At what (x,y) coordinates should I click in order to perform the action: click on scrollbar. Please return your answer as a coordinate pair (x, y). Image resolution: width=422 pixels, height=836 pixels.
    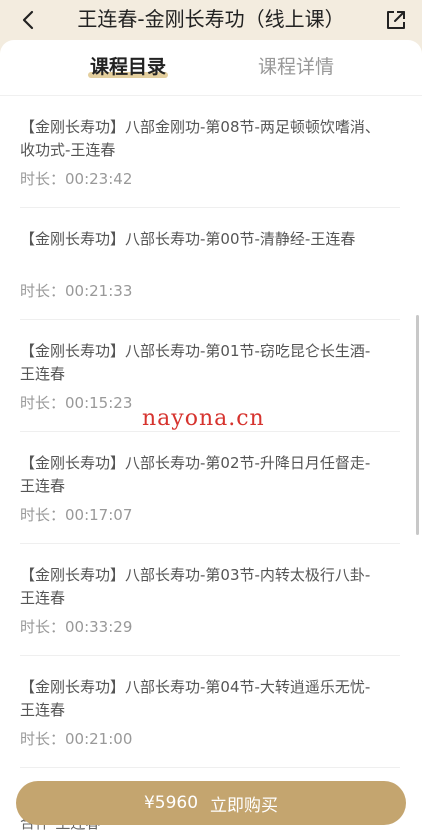
    Looking at the image, I should click on (417, 425).